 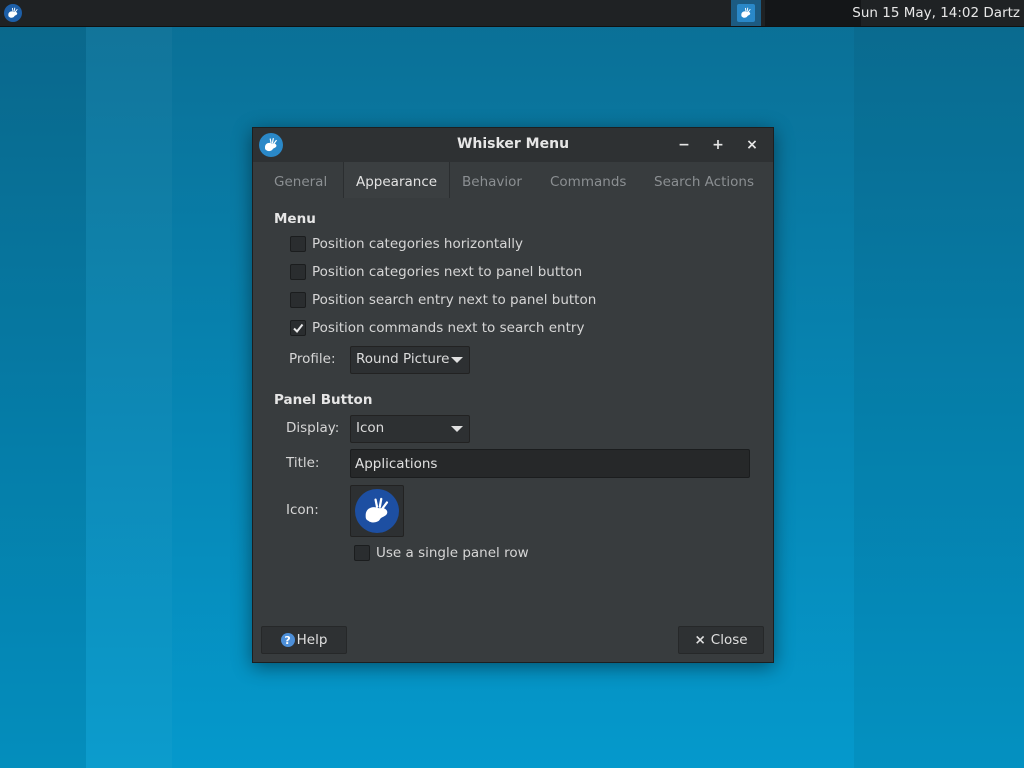 I want to click on whisker-menu-icon, so click(x=746, y=13).